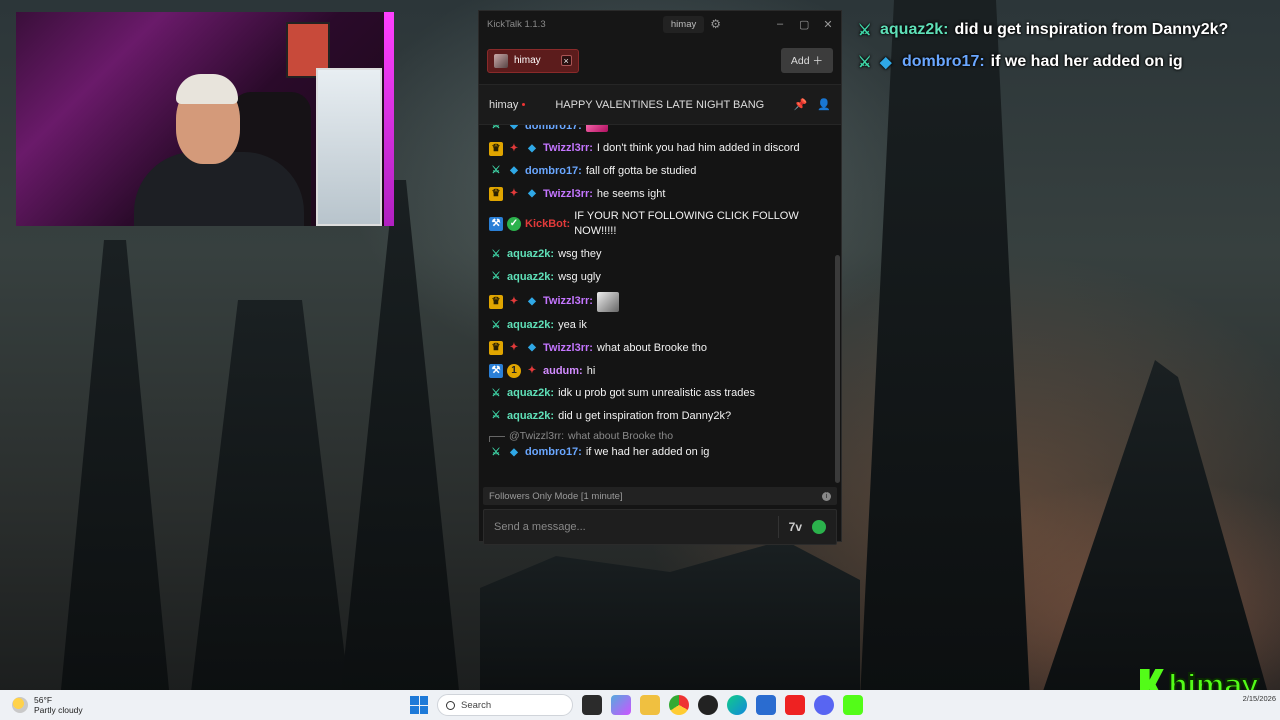 The width and height of the screenshot is (1280, 720). What do you see at coordinates (621, 705) in the screenshot?
I see `copilot-icon` at bounding box center [621, 705].